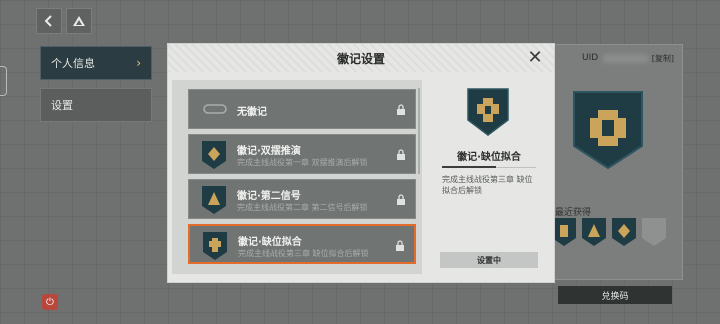 The image size is (720, 324). I want to click on uid-value-blurred, so click(625, 58).